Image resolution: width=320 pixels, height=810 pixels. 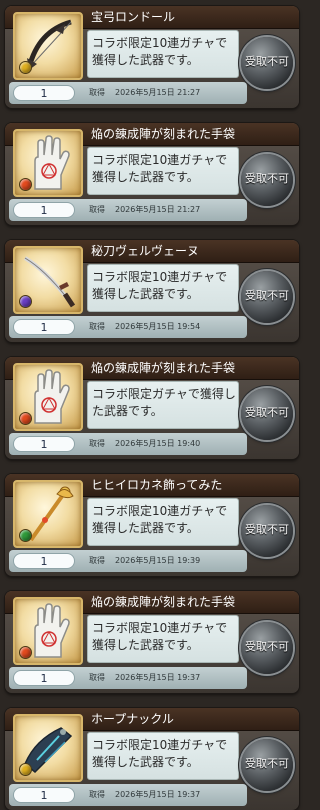 I want to click on item-name: ヒヒイロカネ飾ってみた, so click(x=157, y=485).